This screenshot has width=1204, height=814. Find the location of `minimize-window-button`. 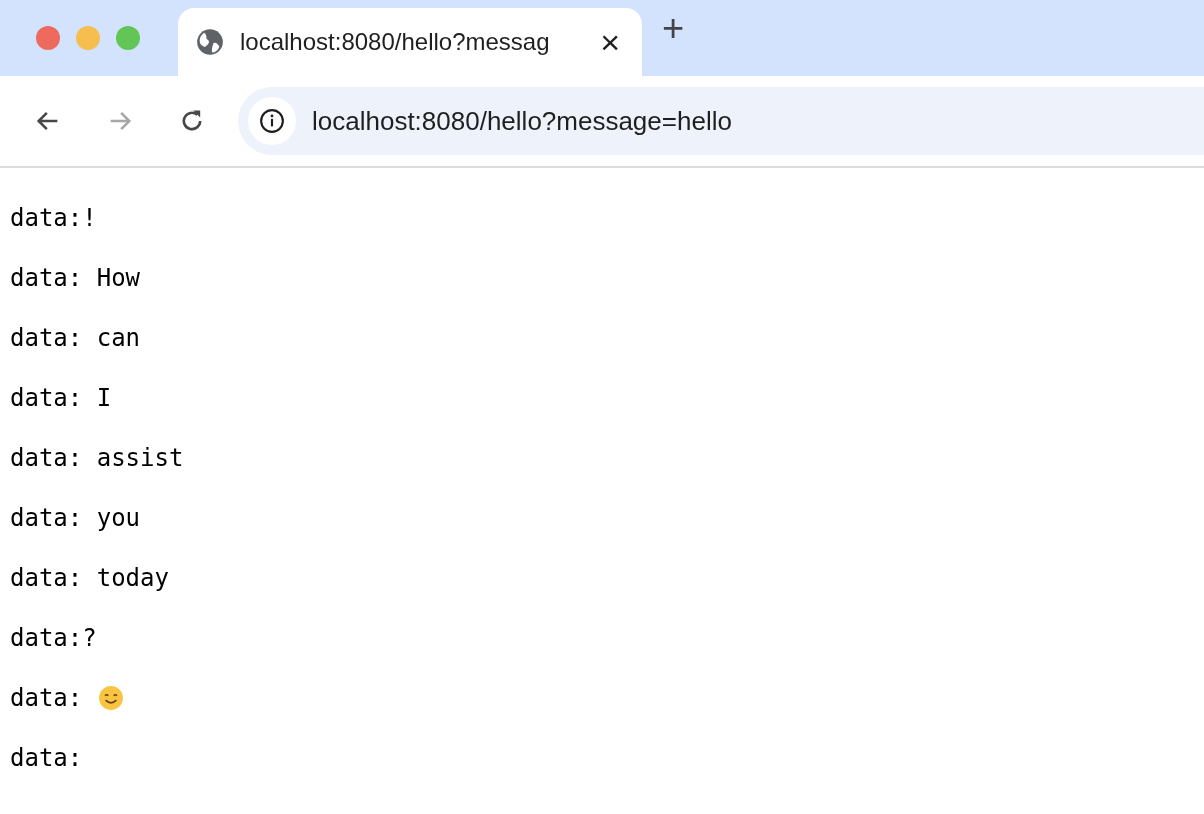

minimize-window-button is located at coordinates (88, 38).